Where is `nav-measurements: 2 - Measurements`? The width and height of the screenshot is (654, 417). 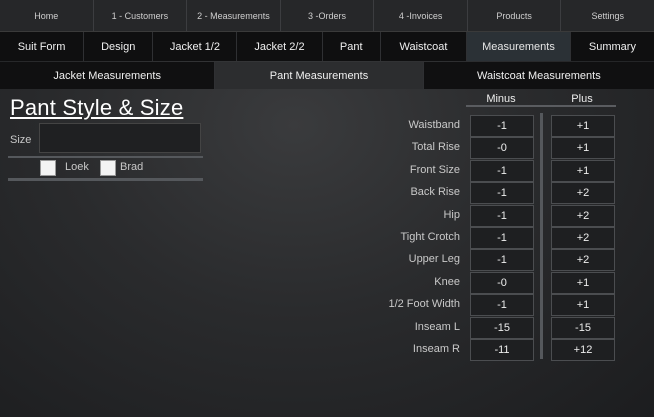
nav-measurements: 2 - Measurements is located at coordinates (234, 15).